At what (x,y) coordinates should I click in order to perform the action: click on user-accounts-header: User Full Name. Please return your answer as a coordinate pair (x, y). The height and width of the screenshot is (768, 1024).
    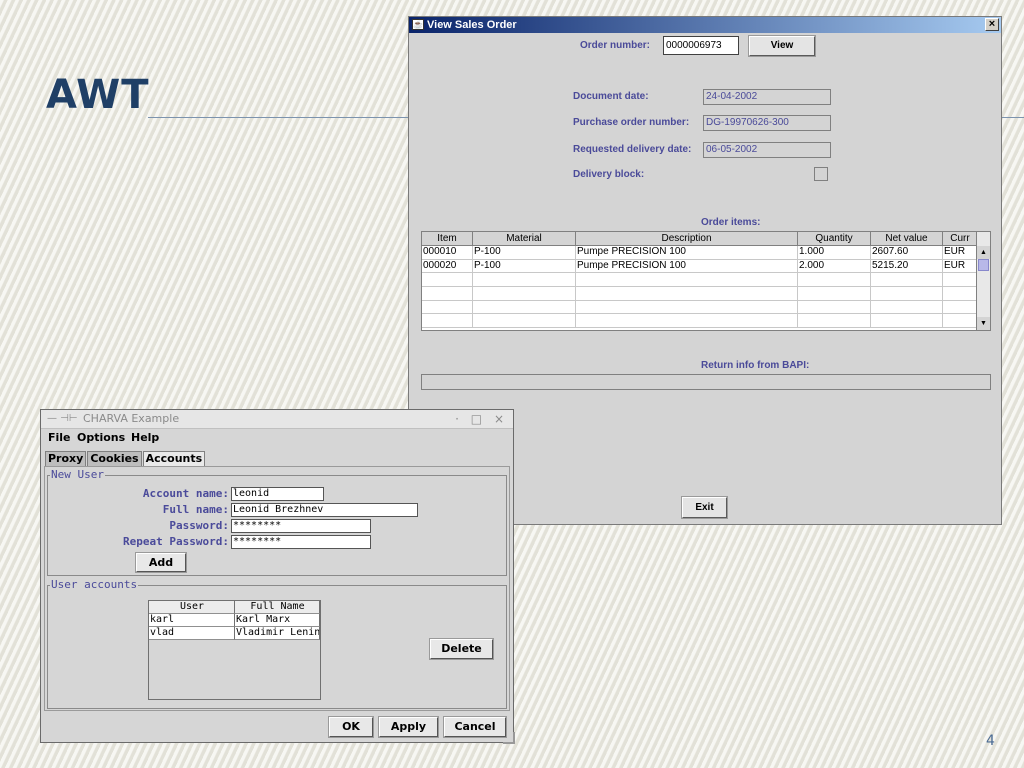
    Looking at the image, I should click on (234, 607).